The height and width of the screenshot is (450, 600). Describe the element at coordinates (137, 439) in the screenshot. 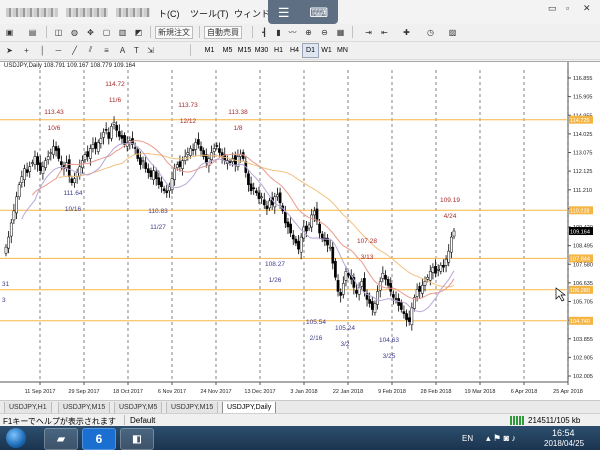

I see `app-taskbar-icon: ◧` at that location.